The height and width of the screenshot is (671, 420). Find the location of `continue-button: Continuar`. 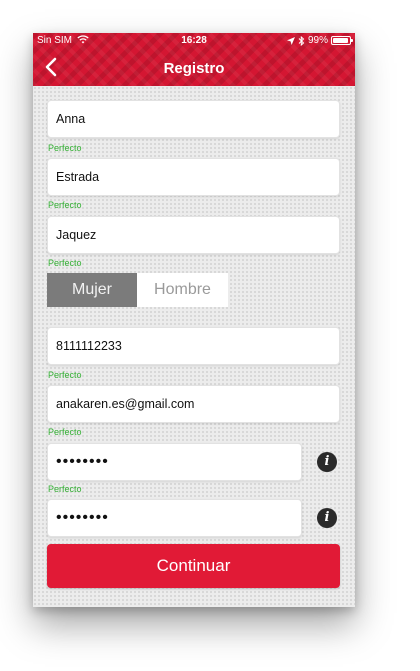

continue-button: Continuar is located at coordinates (193, 566).